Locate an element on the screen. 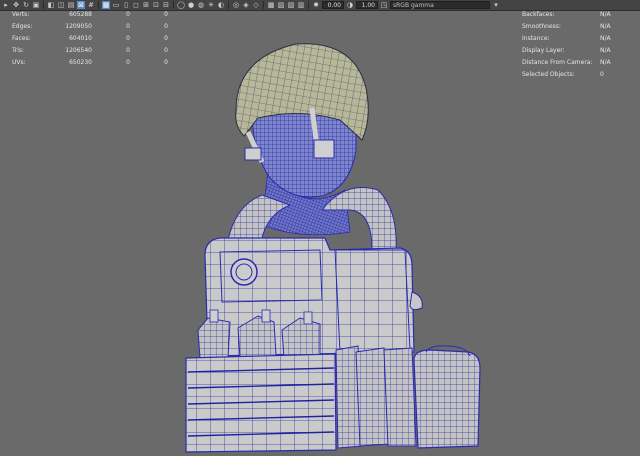  hud-row-faces: Faces: 604010 0 0 is located at coordinates (90, 38).